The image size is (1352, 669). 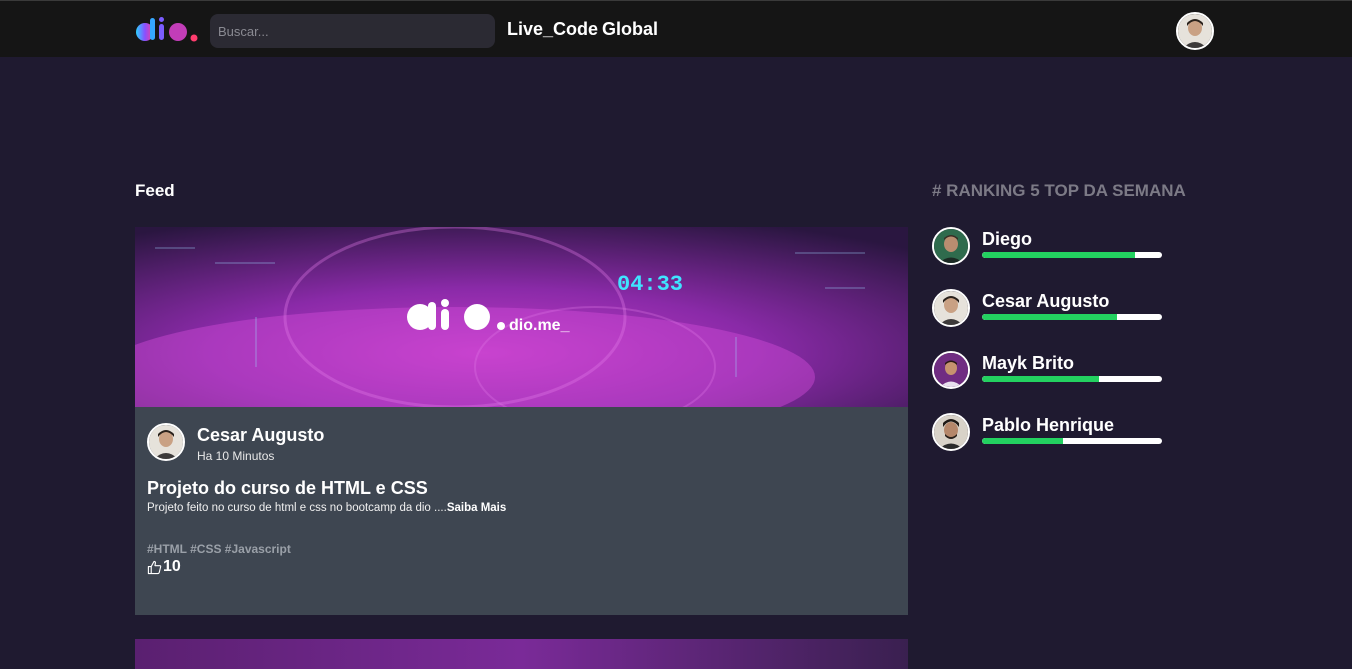 I want to click on banner-time: 04:33, so click(x=650, y=284).